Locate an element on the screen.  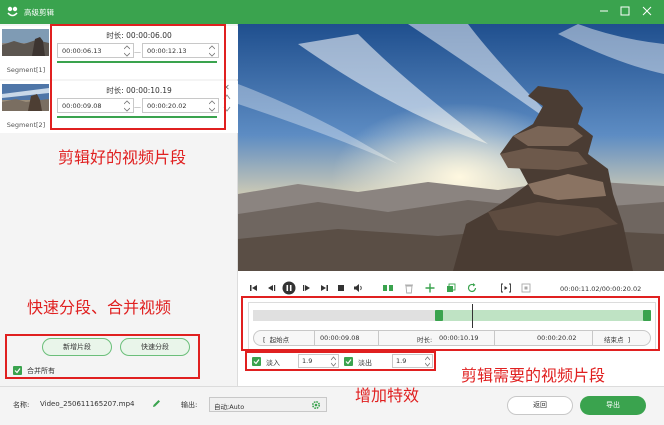
timeline-highlight-box is located at coordinates (450, 323).